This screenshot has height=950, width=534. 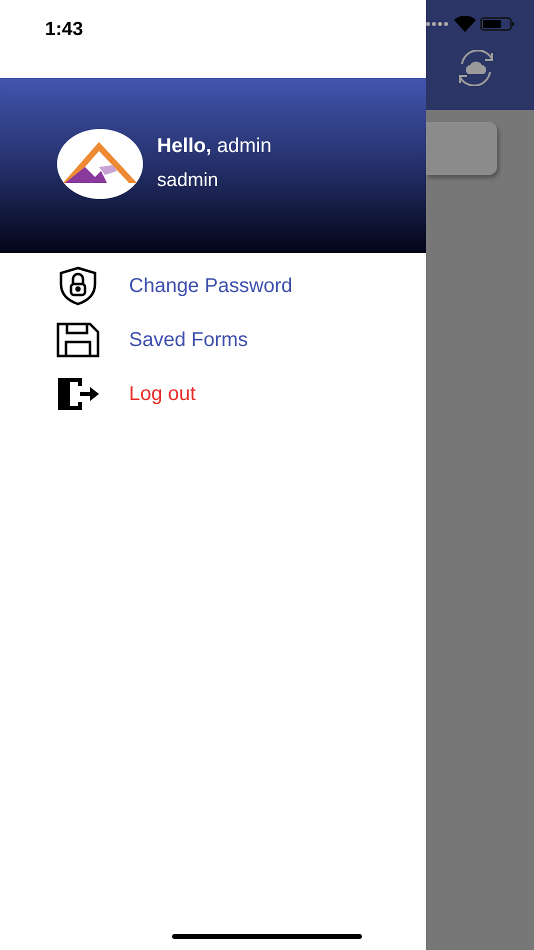 What do you see at coordinates (188, 181) in the screenshot?
I see `username-text: sadmin` at bounding box center [188, 181].